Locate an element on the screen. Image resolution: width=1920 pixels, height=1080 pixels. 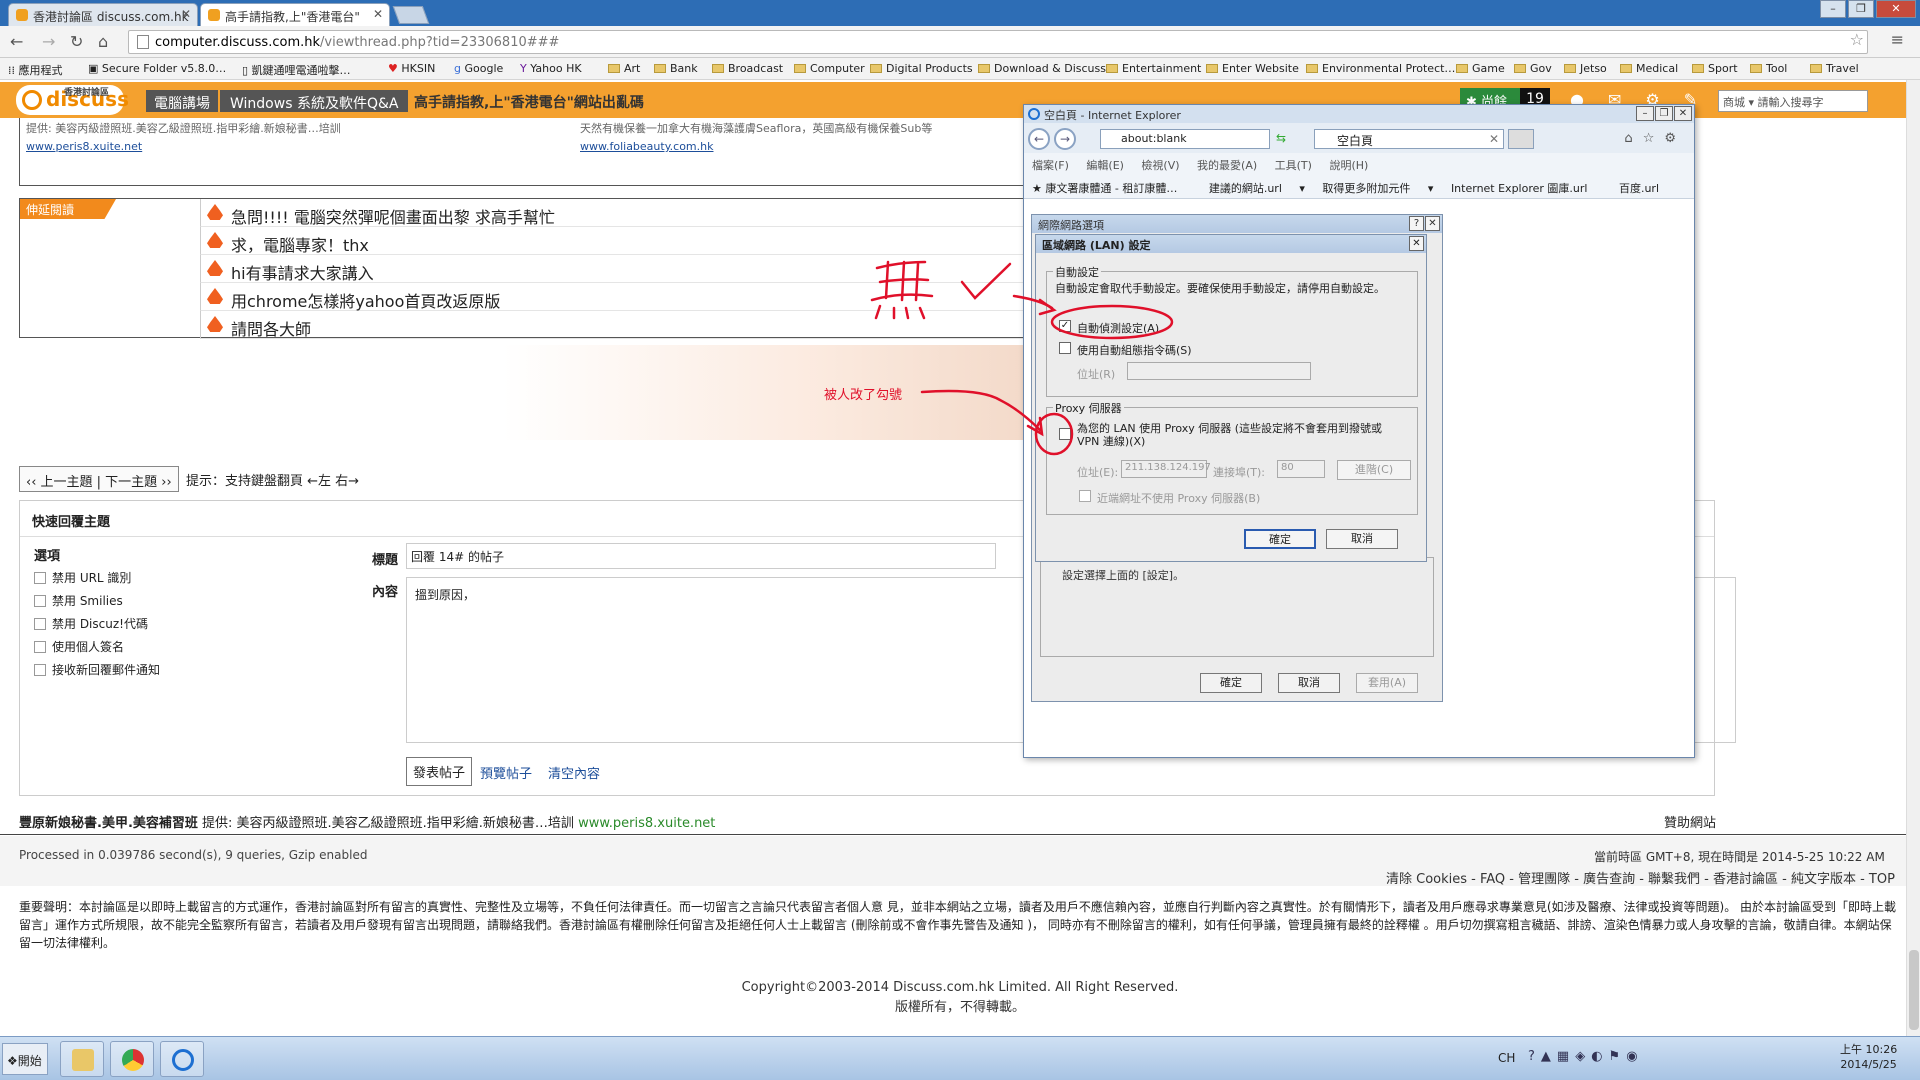
clear-content-link: 清空內容 is located at coordinates (574, 772).